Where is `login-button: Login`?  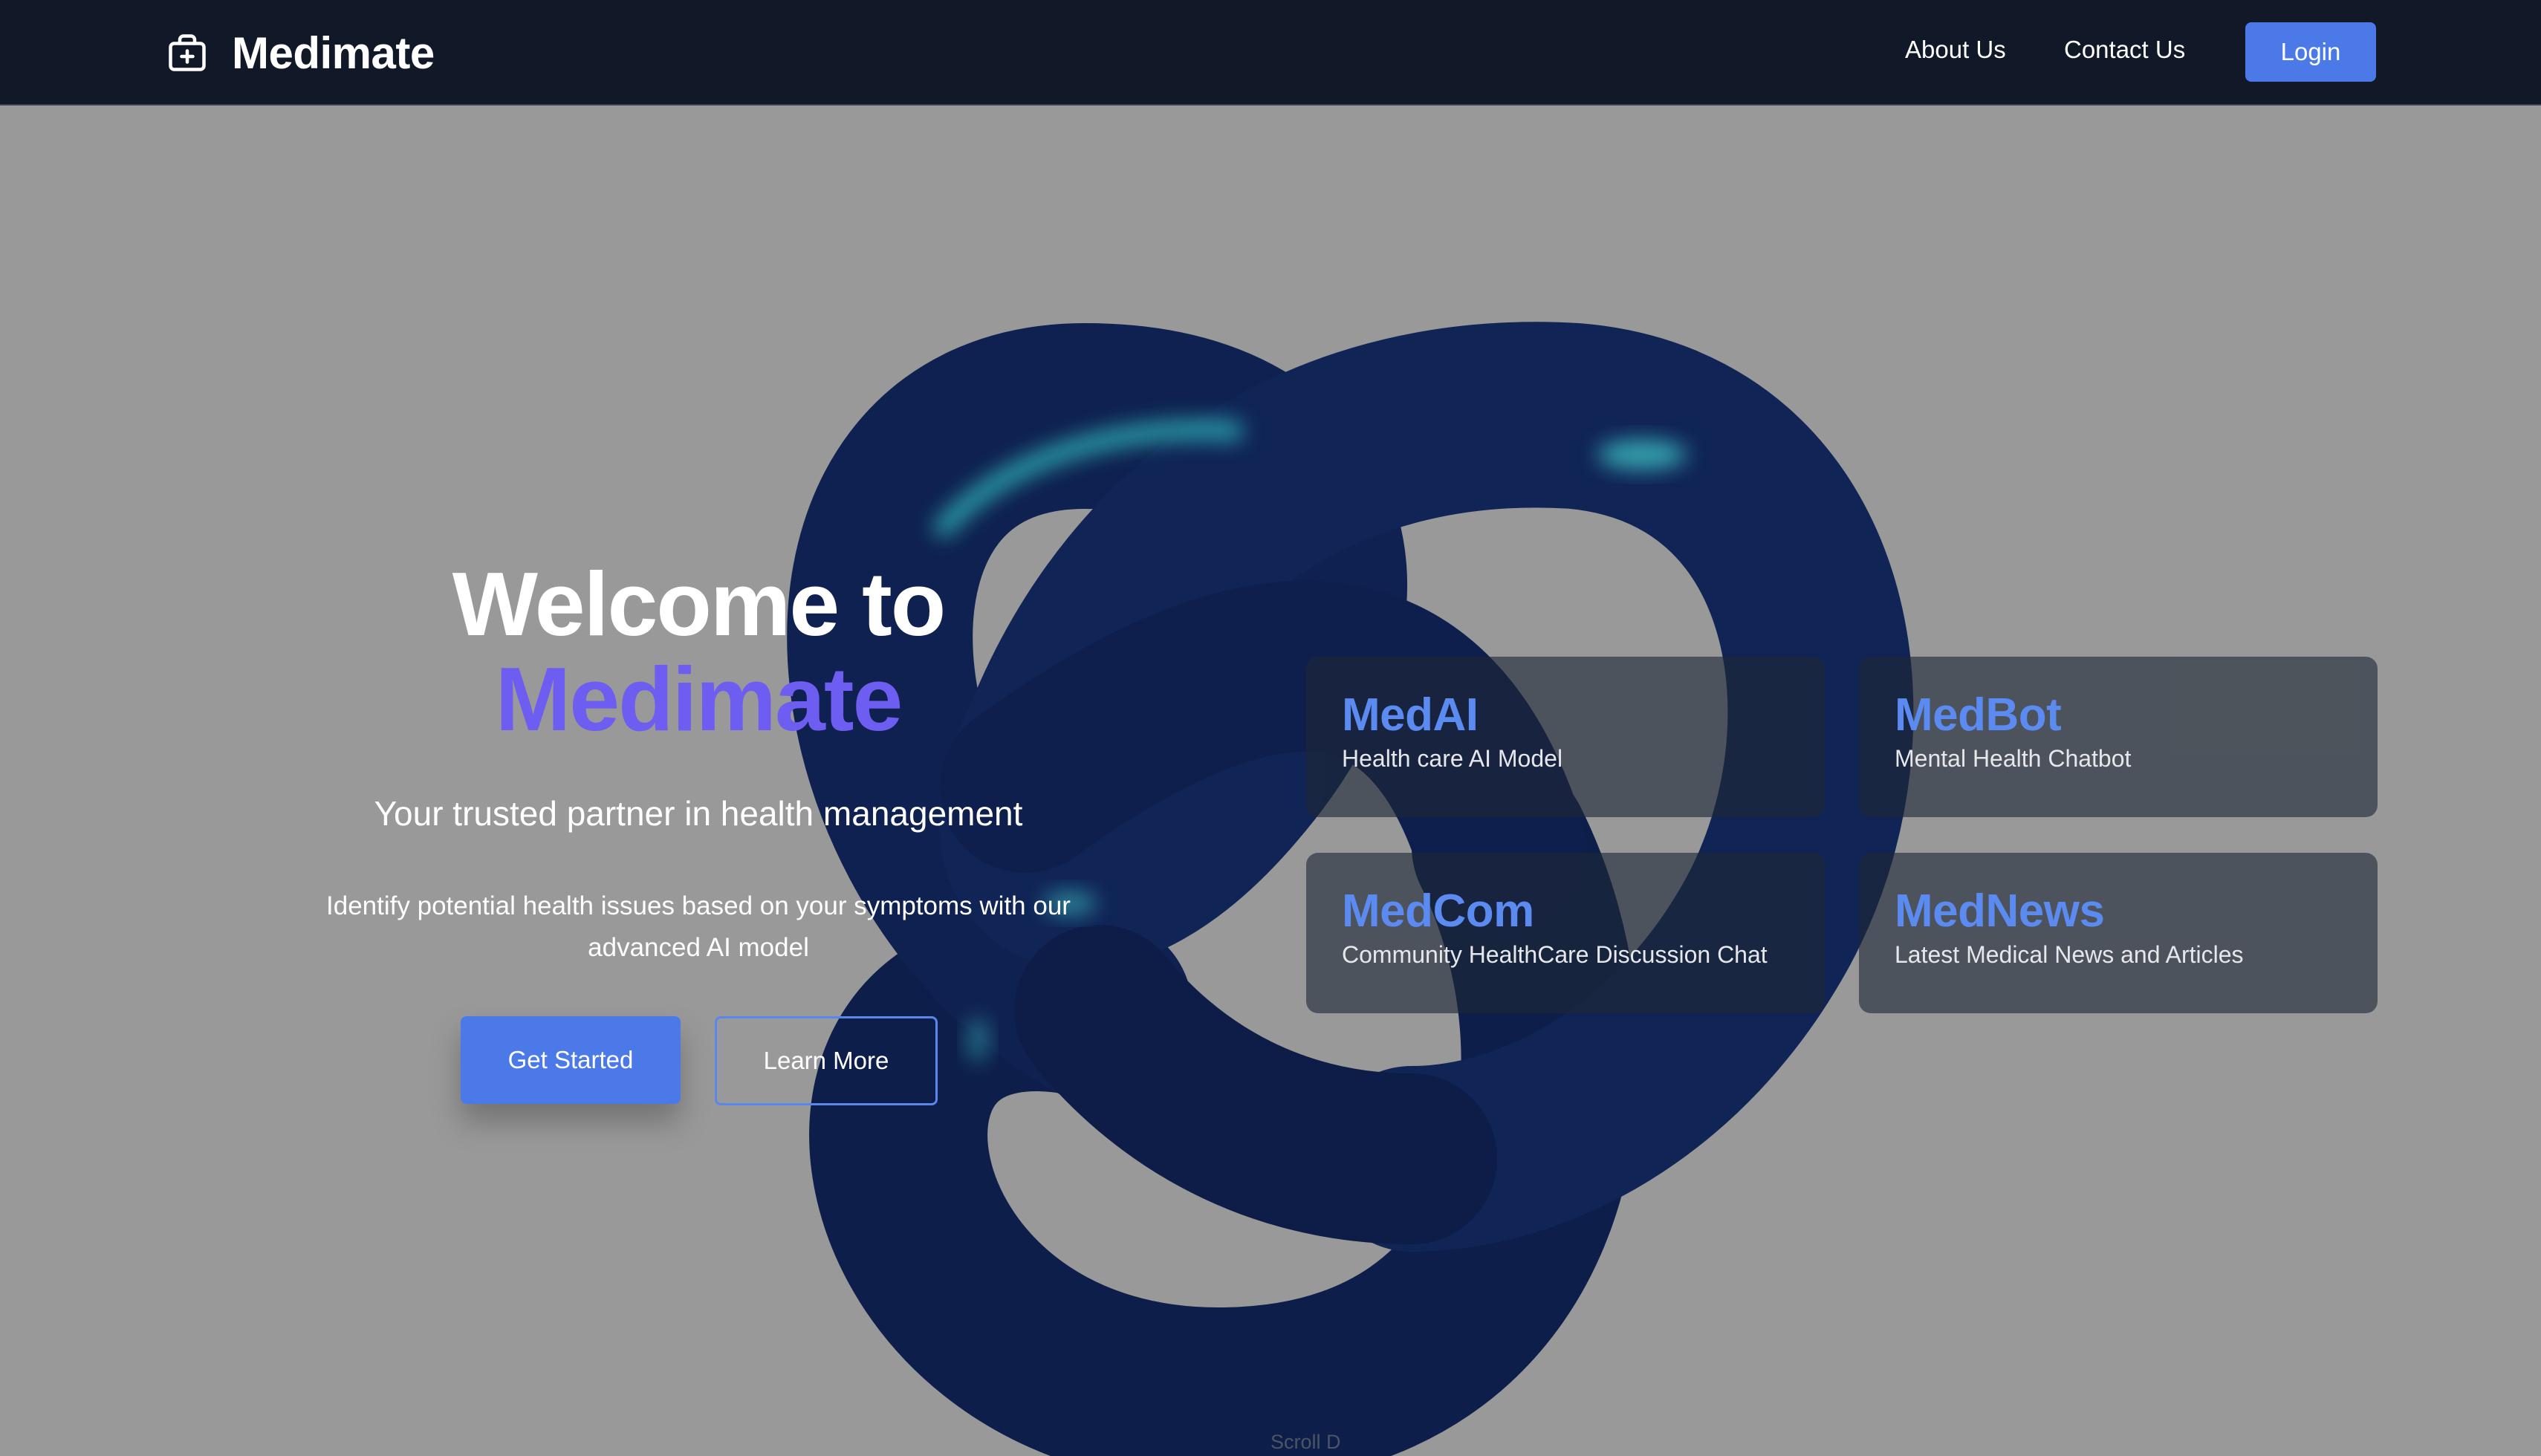 login-button: Login is located at coordinates (2310, 52).